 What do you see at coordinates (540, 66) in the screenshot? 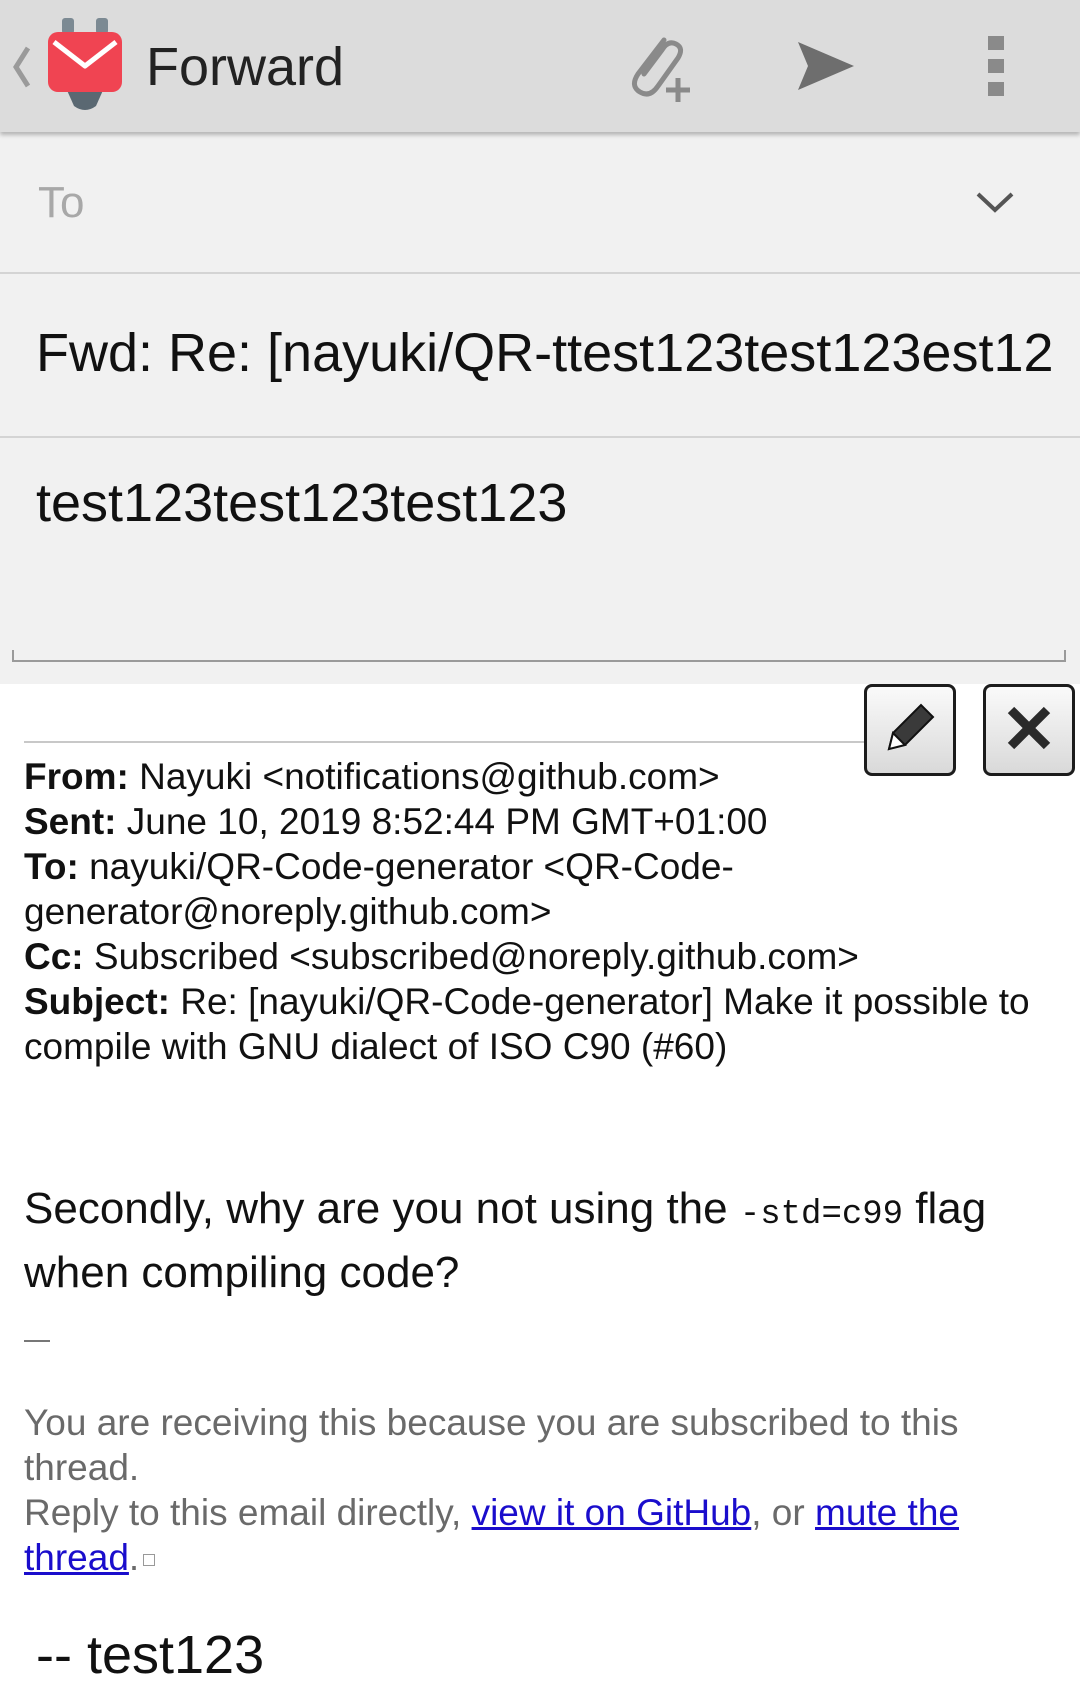
I see `action-bar: Forward` at bounding box center [540, 66].